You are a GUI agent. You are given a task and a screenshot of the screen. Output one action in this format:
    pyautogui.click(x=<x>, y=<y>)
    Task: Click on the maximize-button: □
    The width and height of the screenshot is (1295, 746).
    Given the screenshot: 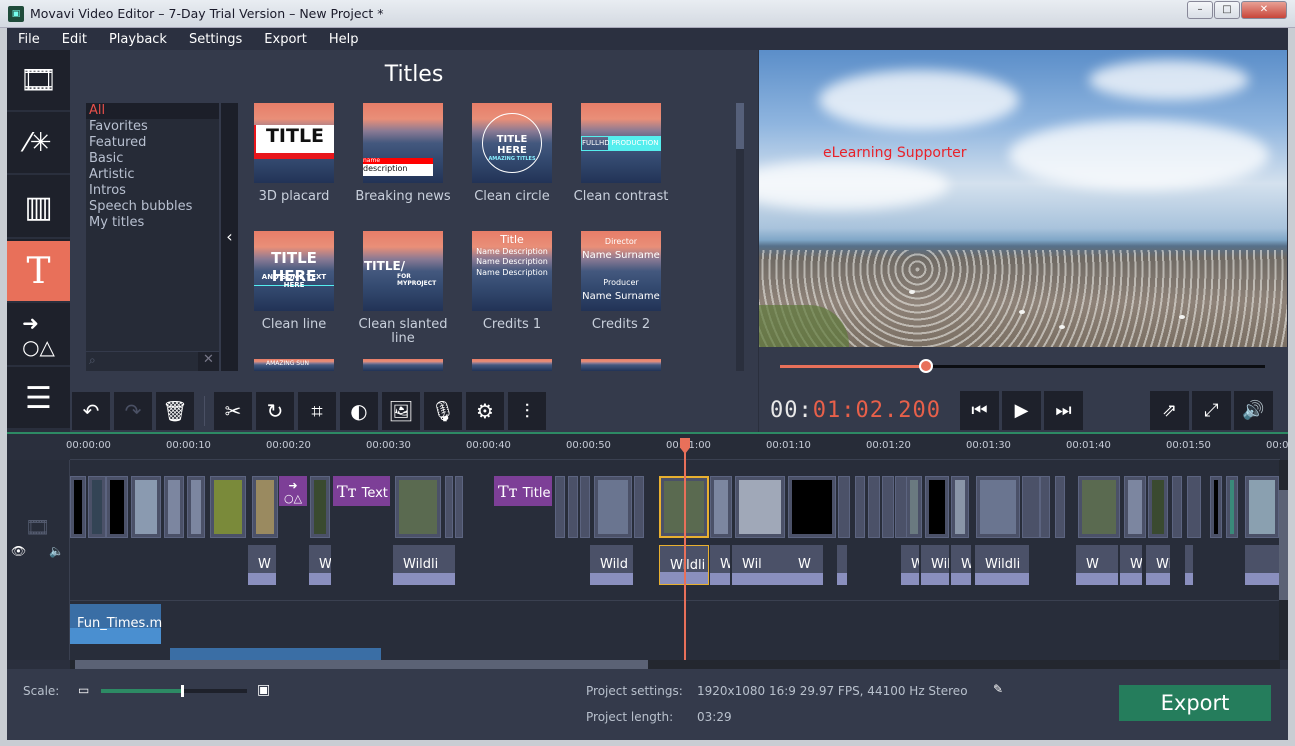 What is the action you would take?
    pyautogui.click(x=1227, y=10)
    